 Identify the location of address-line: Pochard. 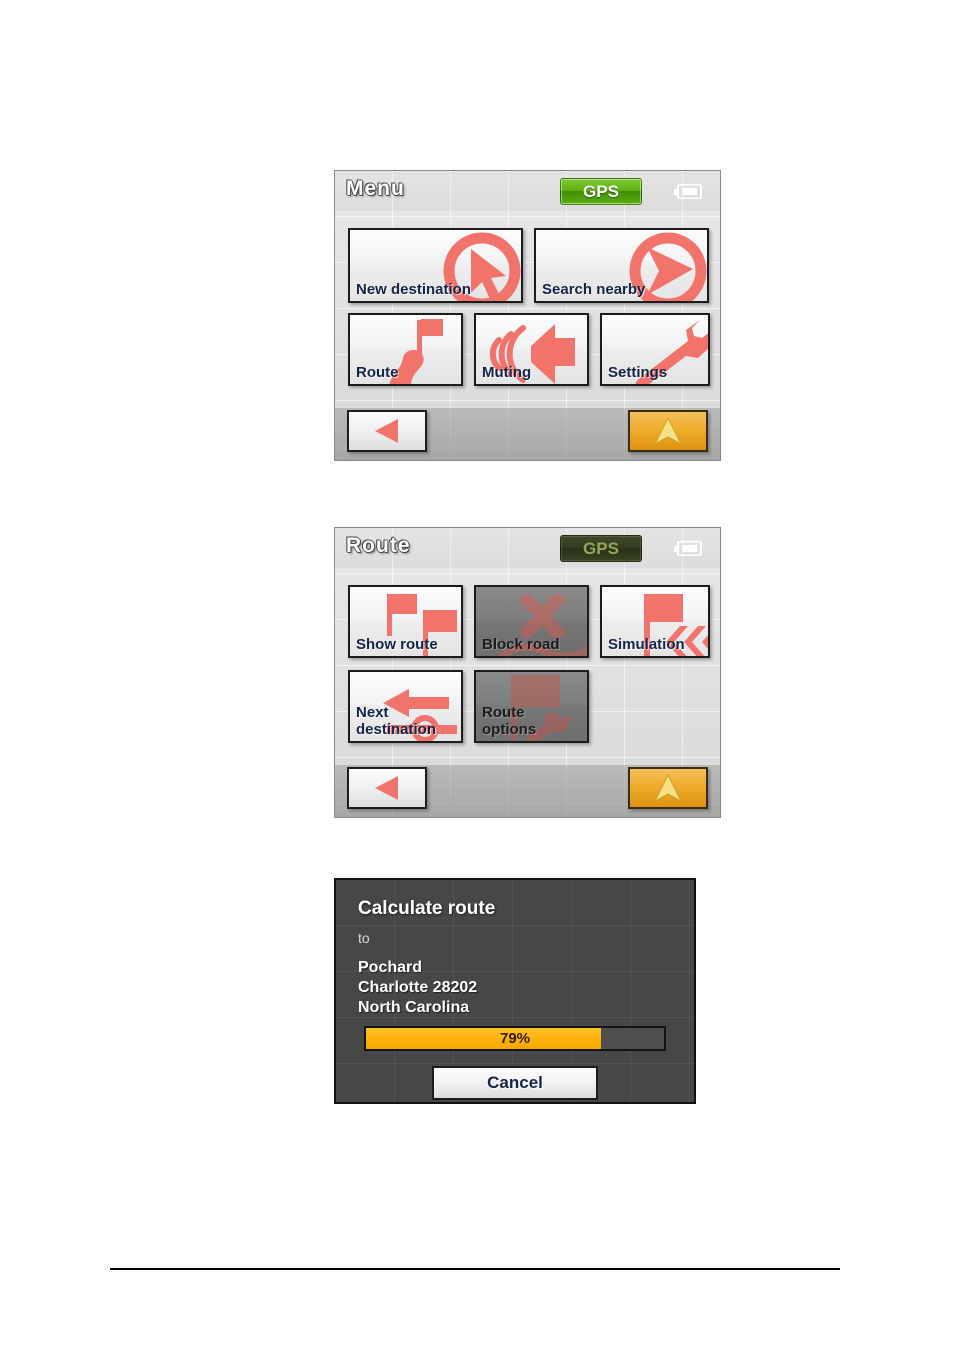
(390, 967).